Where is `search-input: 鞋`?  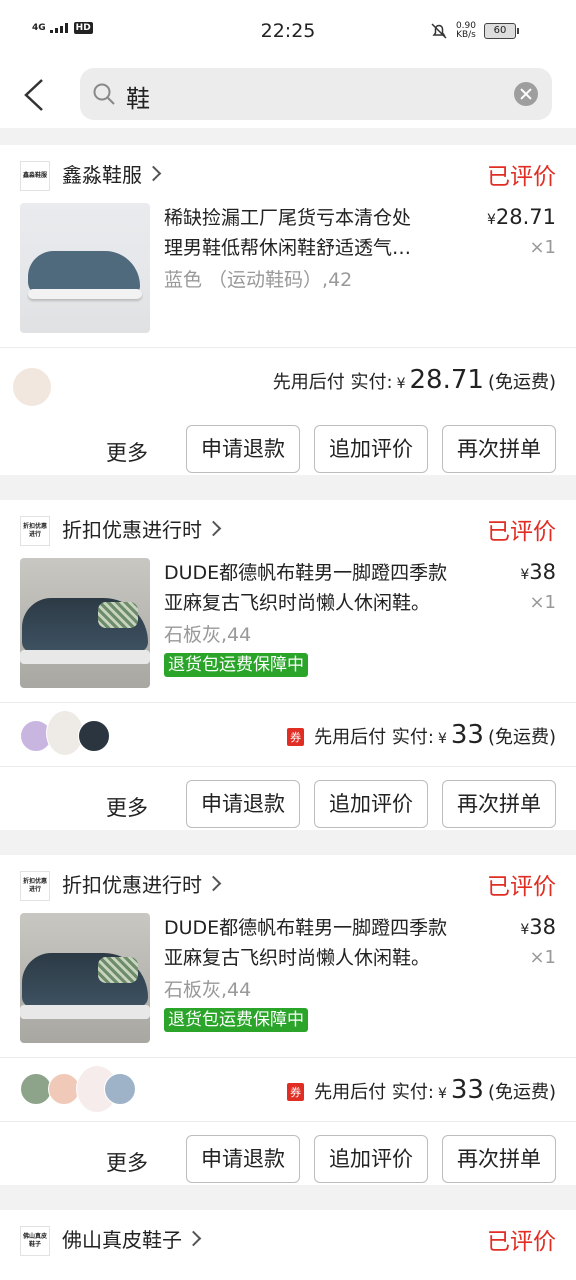
search-input: 鞋 is located at coordinates (316, 94).